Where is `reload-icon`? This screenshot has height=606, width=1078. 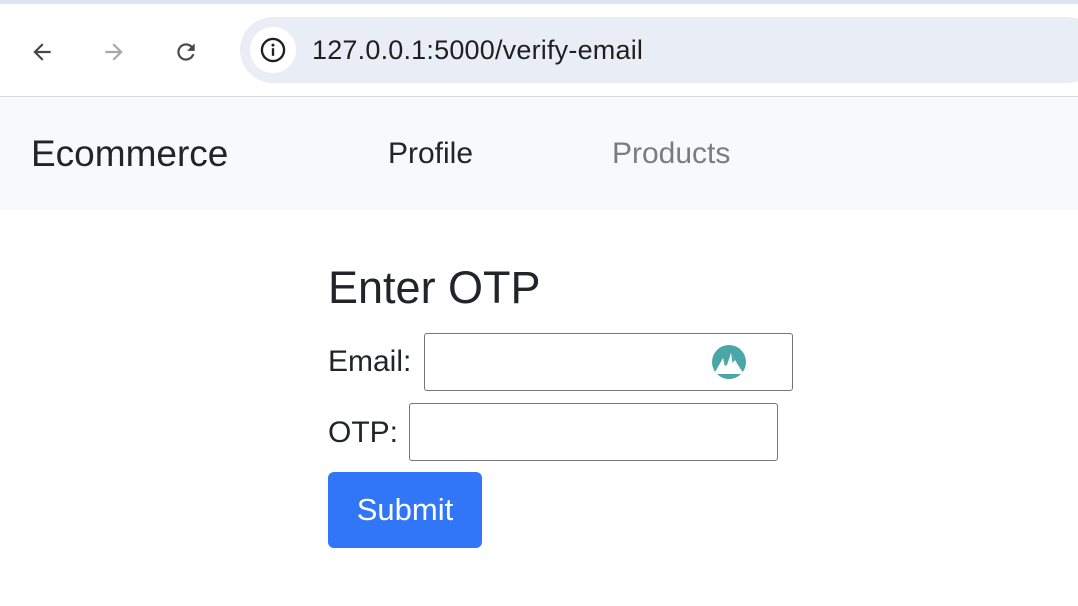 reload-icon is located at coordinates (186, 52).